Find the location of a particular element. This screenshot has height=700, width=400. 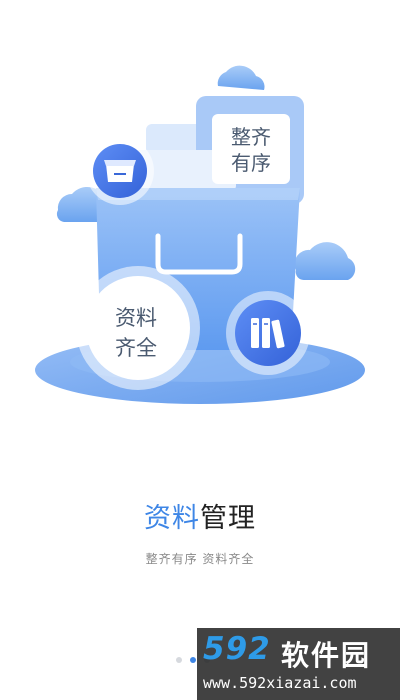

watermark-url: www.592xiazai.com is located at coordinates (280, 683).